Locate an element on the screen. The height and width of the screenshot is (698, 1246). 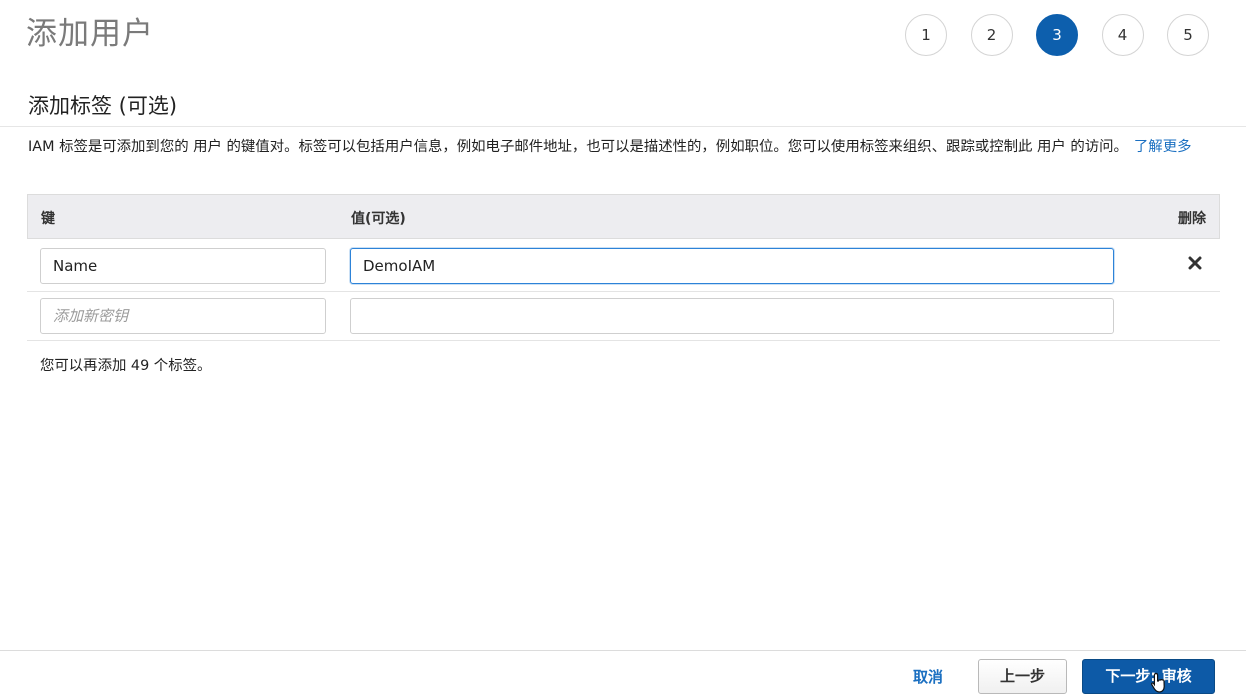
next-review-button: 下一步: 审核 is located at coordinates (1148, 676).